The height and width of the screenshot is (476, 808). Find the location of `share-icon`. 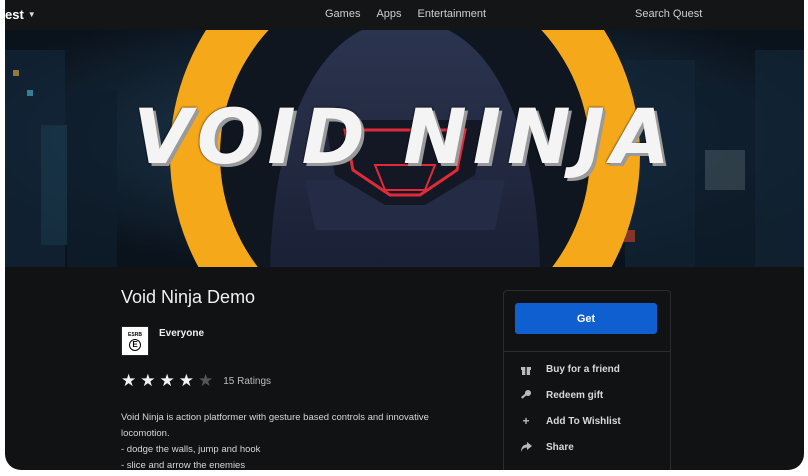

share-icon is located at coordinates (526, 447).